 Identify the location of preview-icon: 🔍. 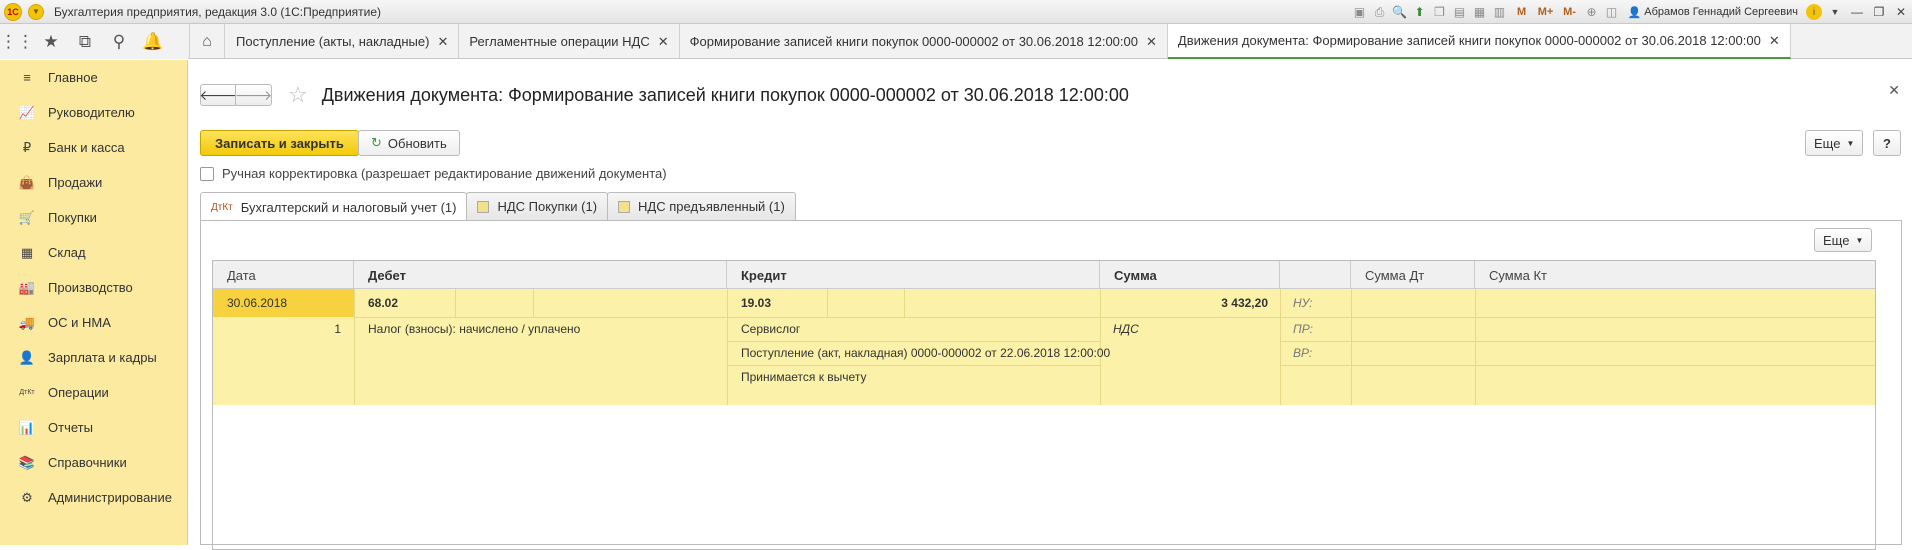
(1400, 12).